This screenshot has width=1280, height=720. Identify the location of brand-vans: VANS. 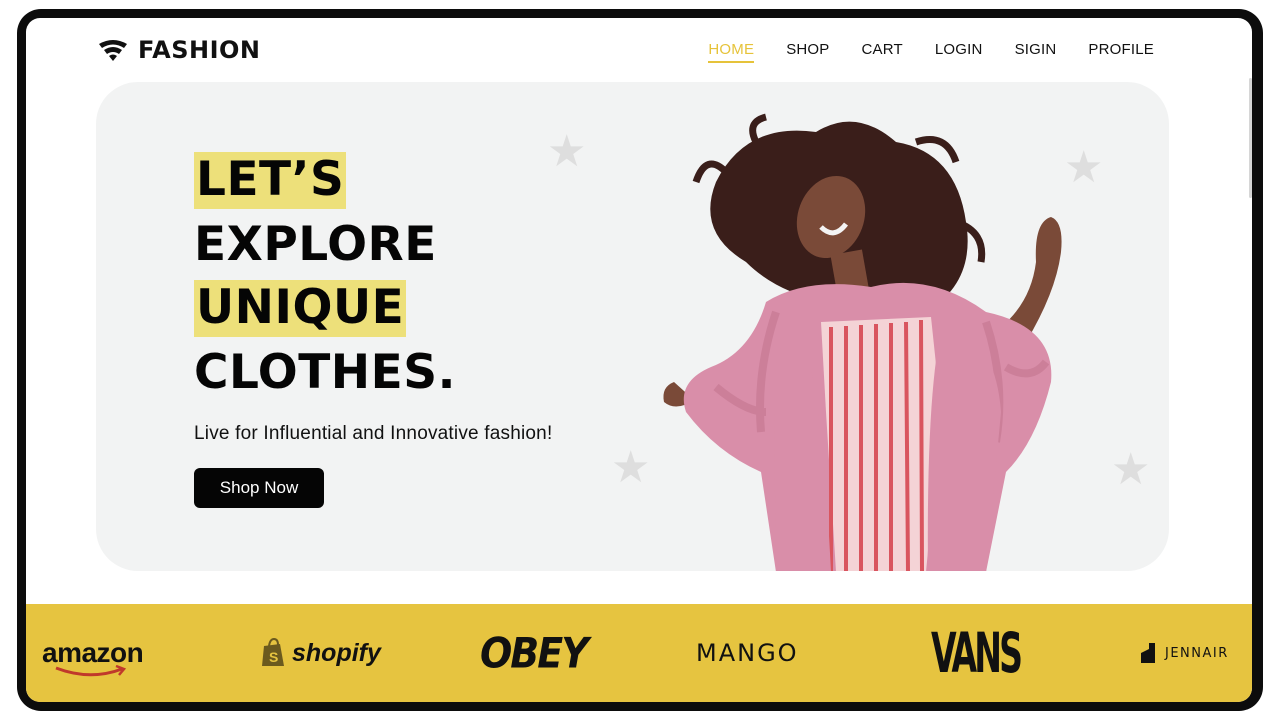
(993, 653).